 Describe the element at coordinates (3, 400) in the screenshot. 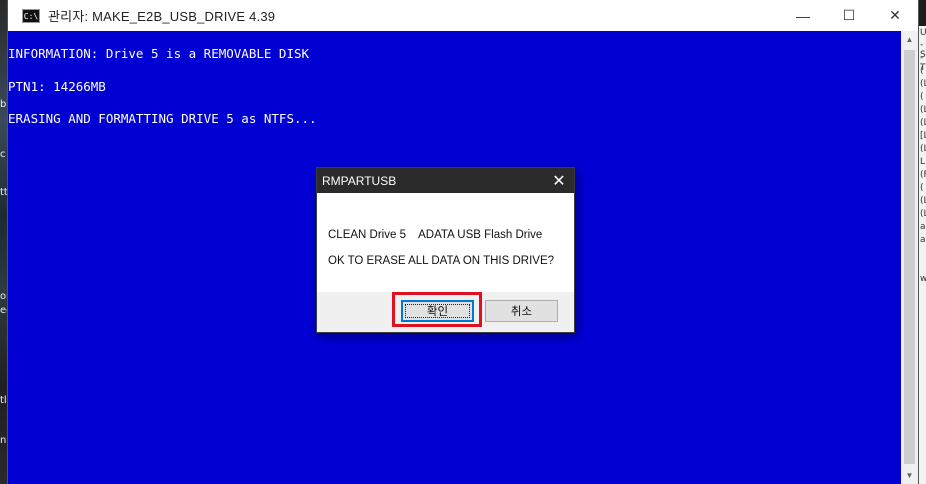

I see `desktop-text-fragment: tl` at that location.